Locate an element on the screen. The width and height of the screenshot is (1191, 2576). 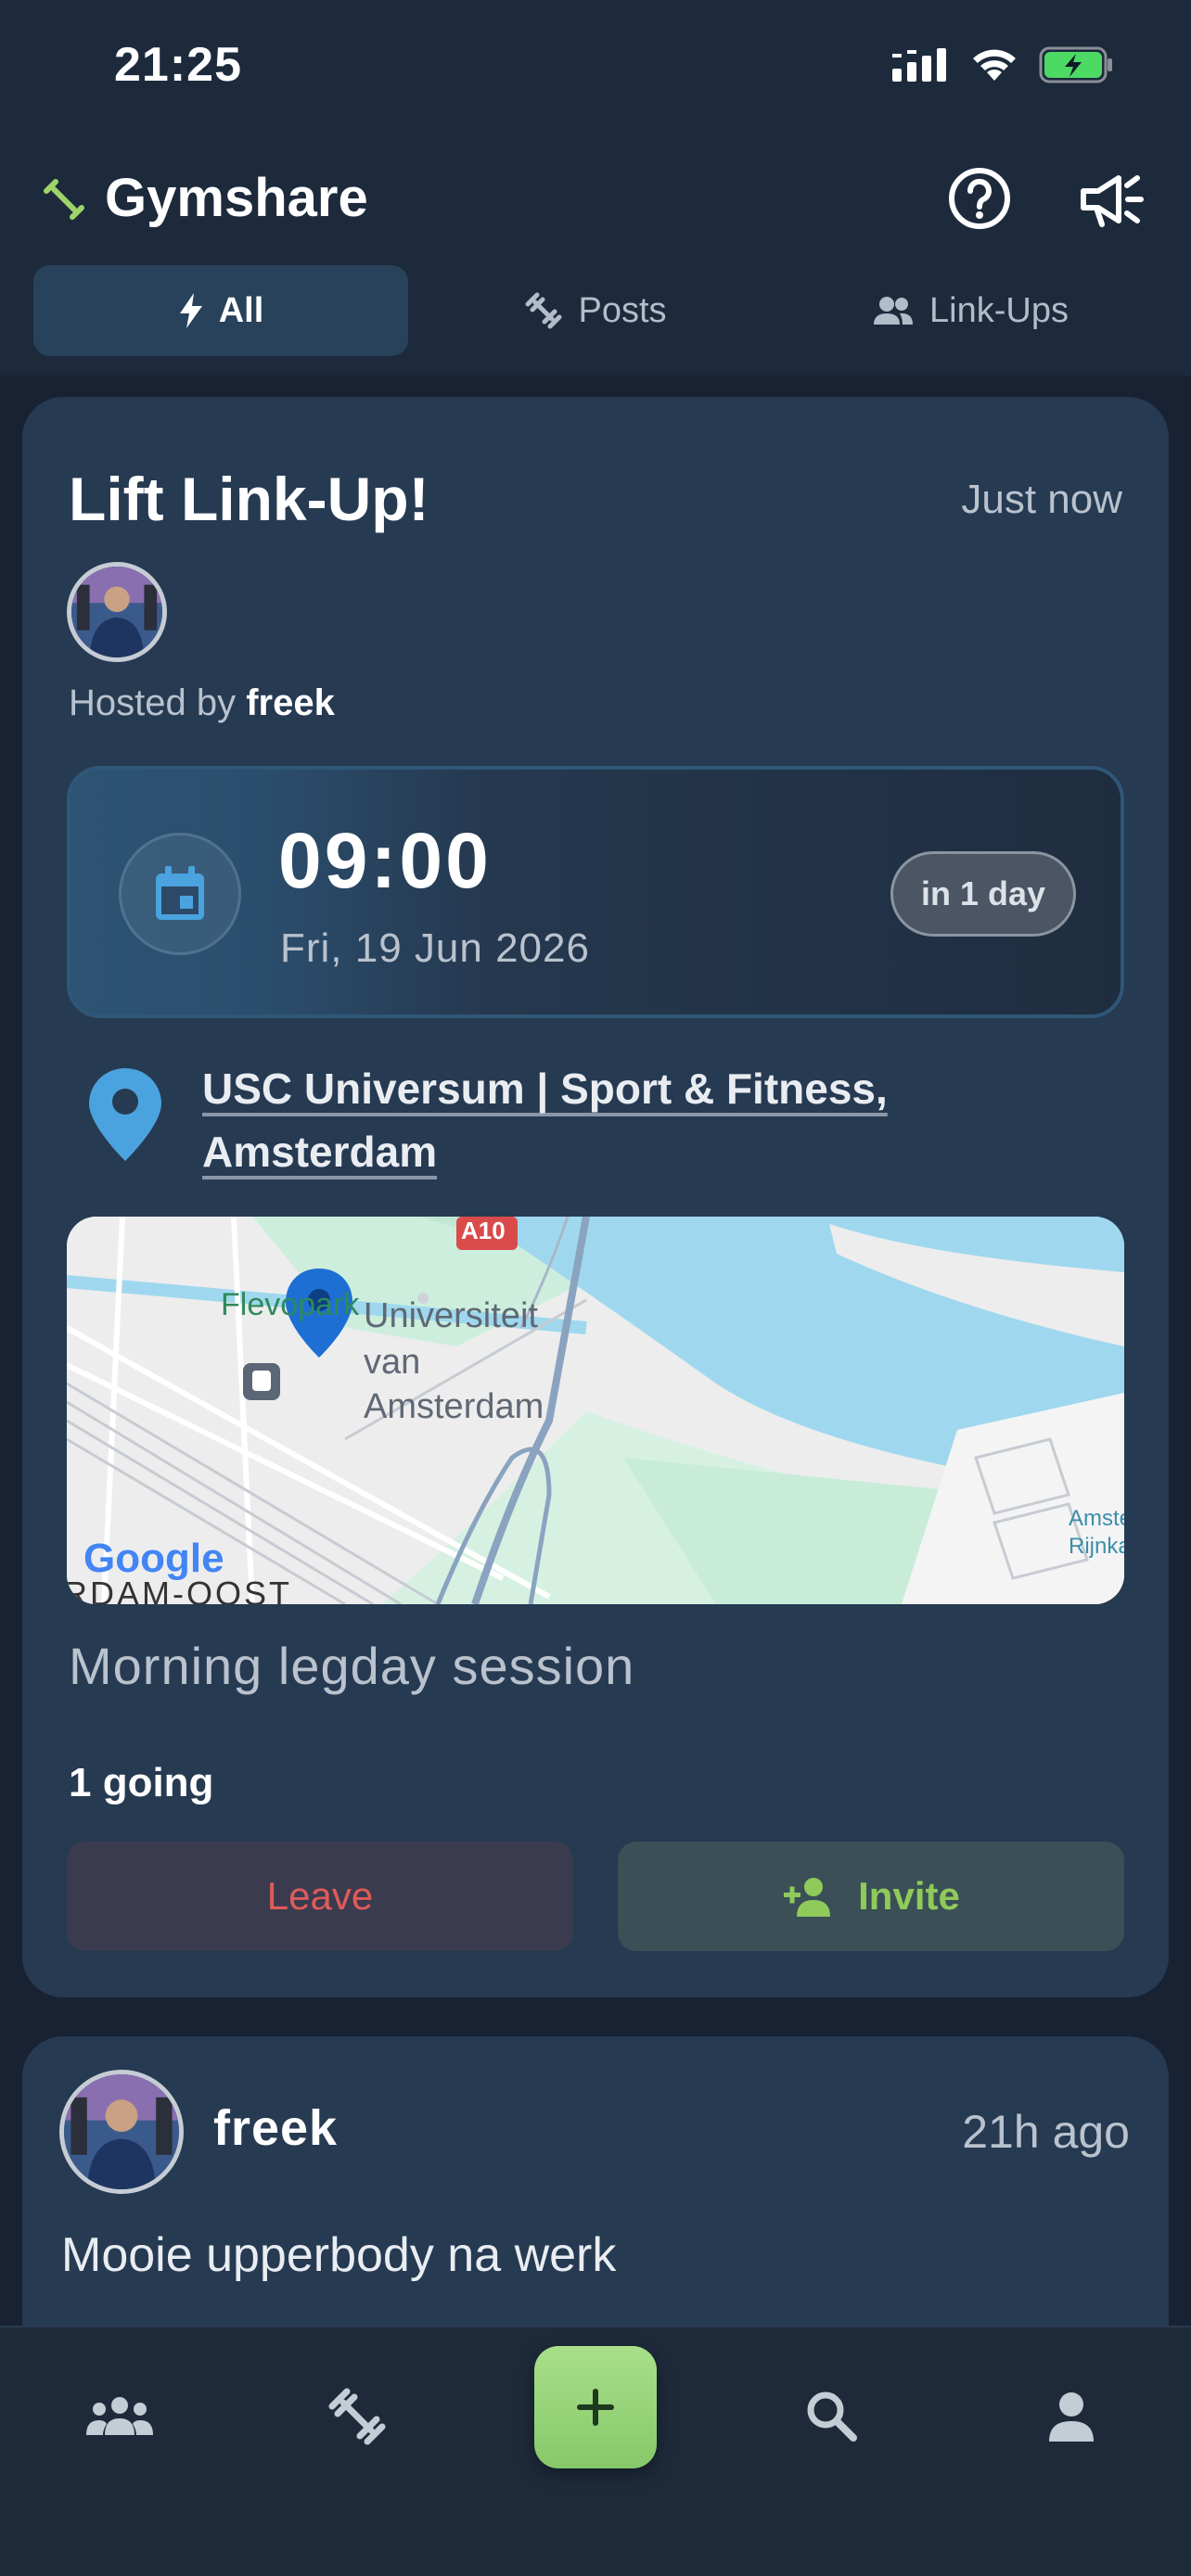
map-label-rijnka: Rijnka is located at coordinates (1096, 1546).